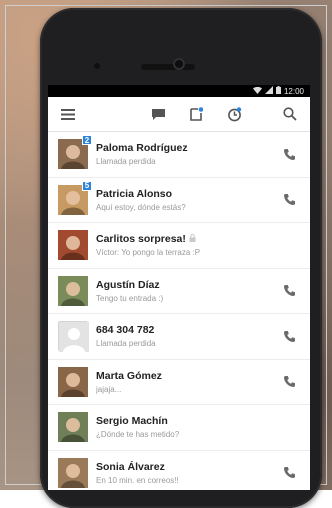 Image resolution: width=332 pixels, height=508 pixels. Describe the element at coordinates (179, 114) in the screenshot. I see `app-toolbar` at that location.